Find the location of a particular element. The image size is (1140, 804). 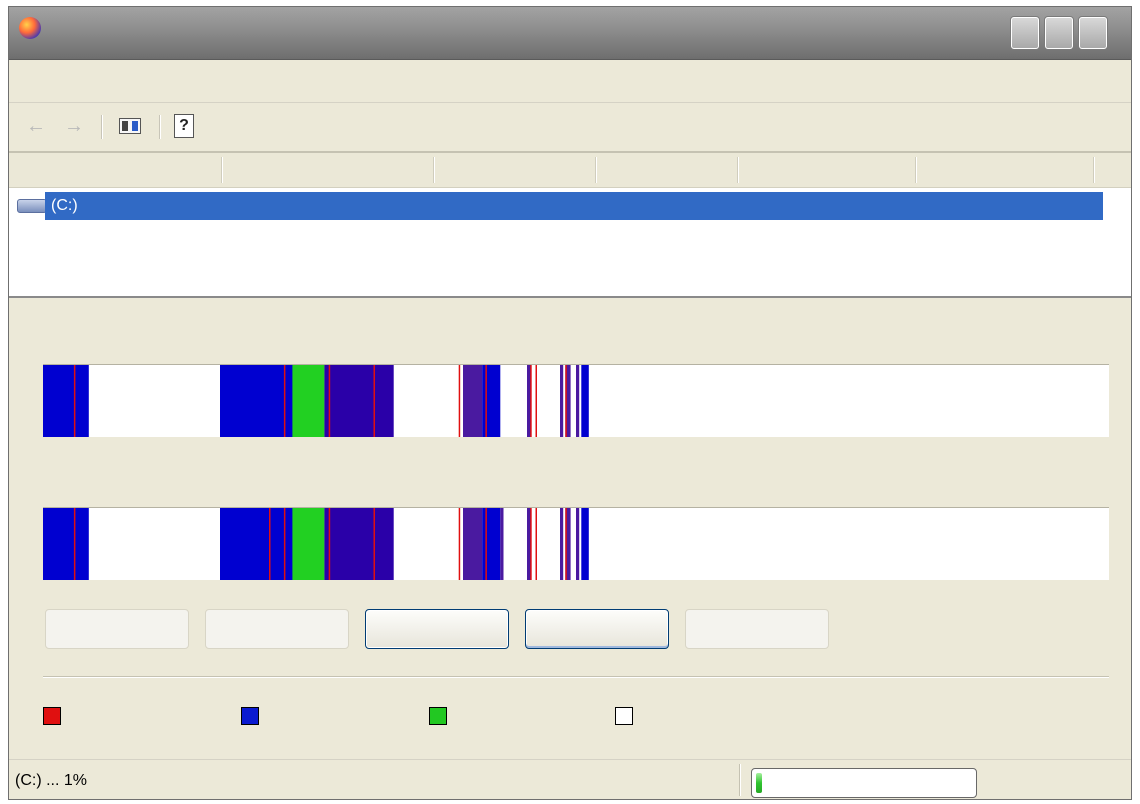

minimize-button is located at coordinates (1025, 33).